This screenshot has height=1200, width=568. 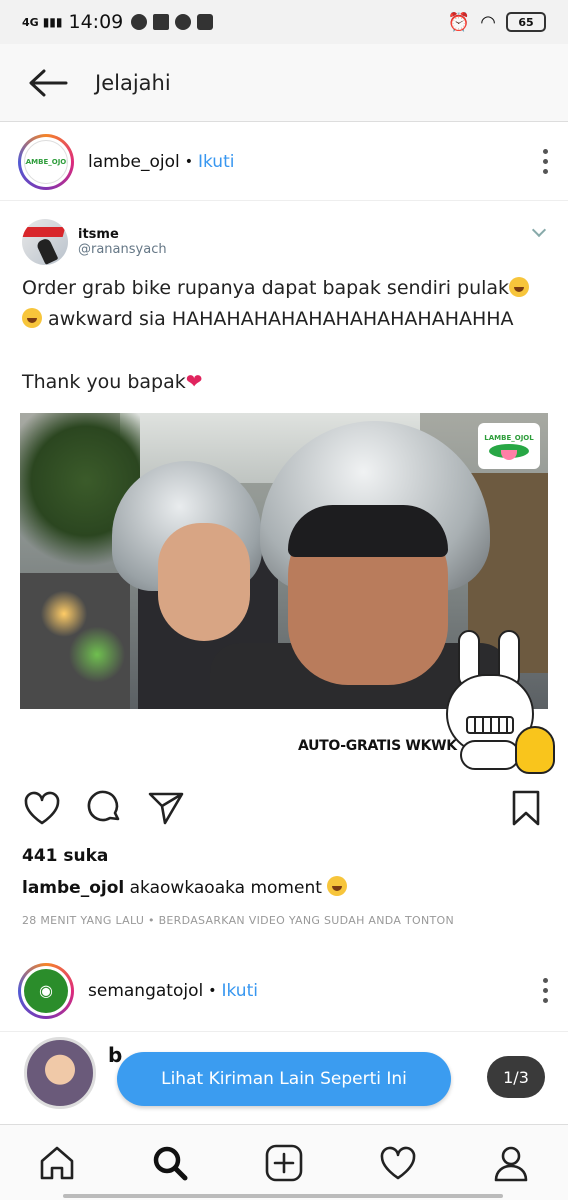 I want to click on clock: 14:09, so click(x=96, y=22).